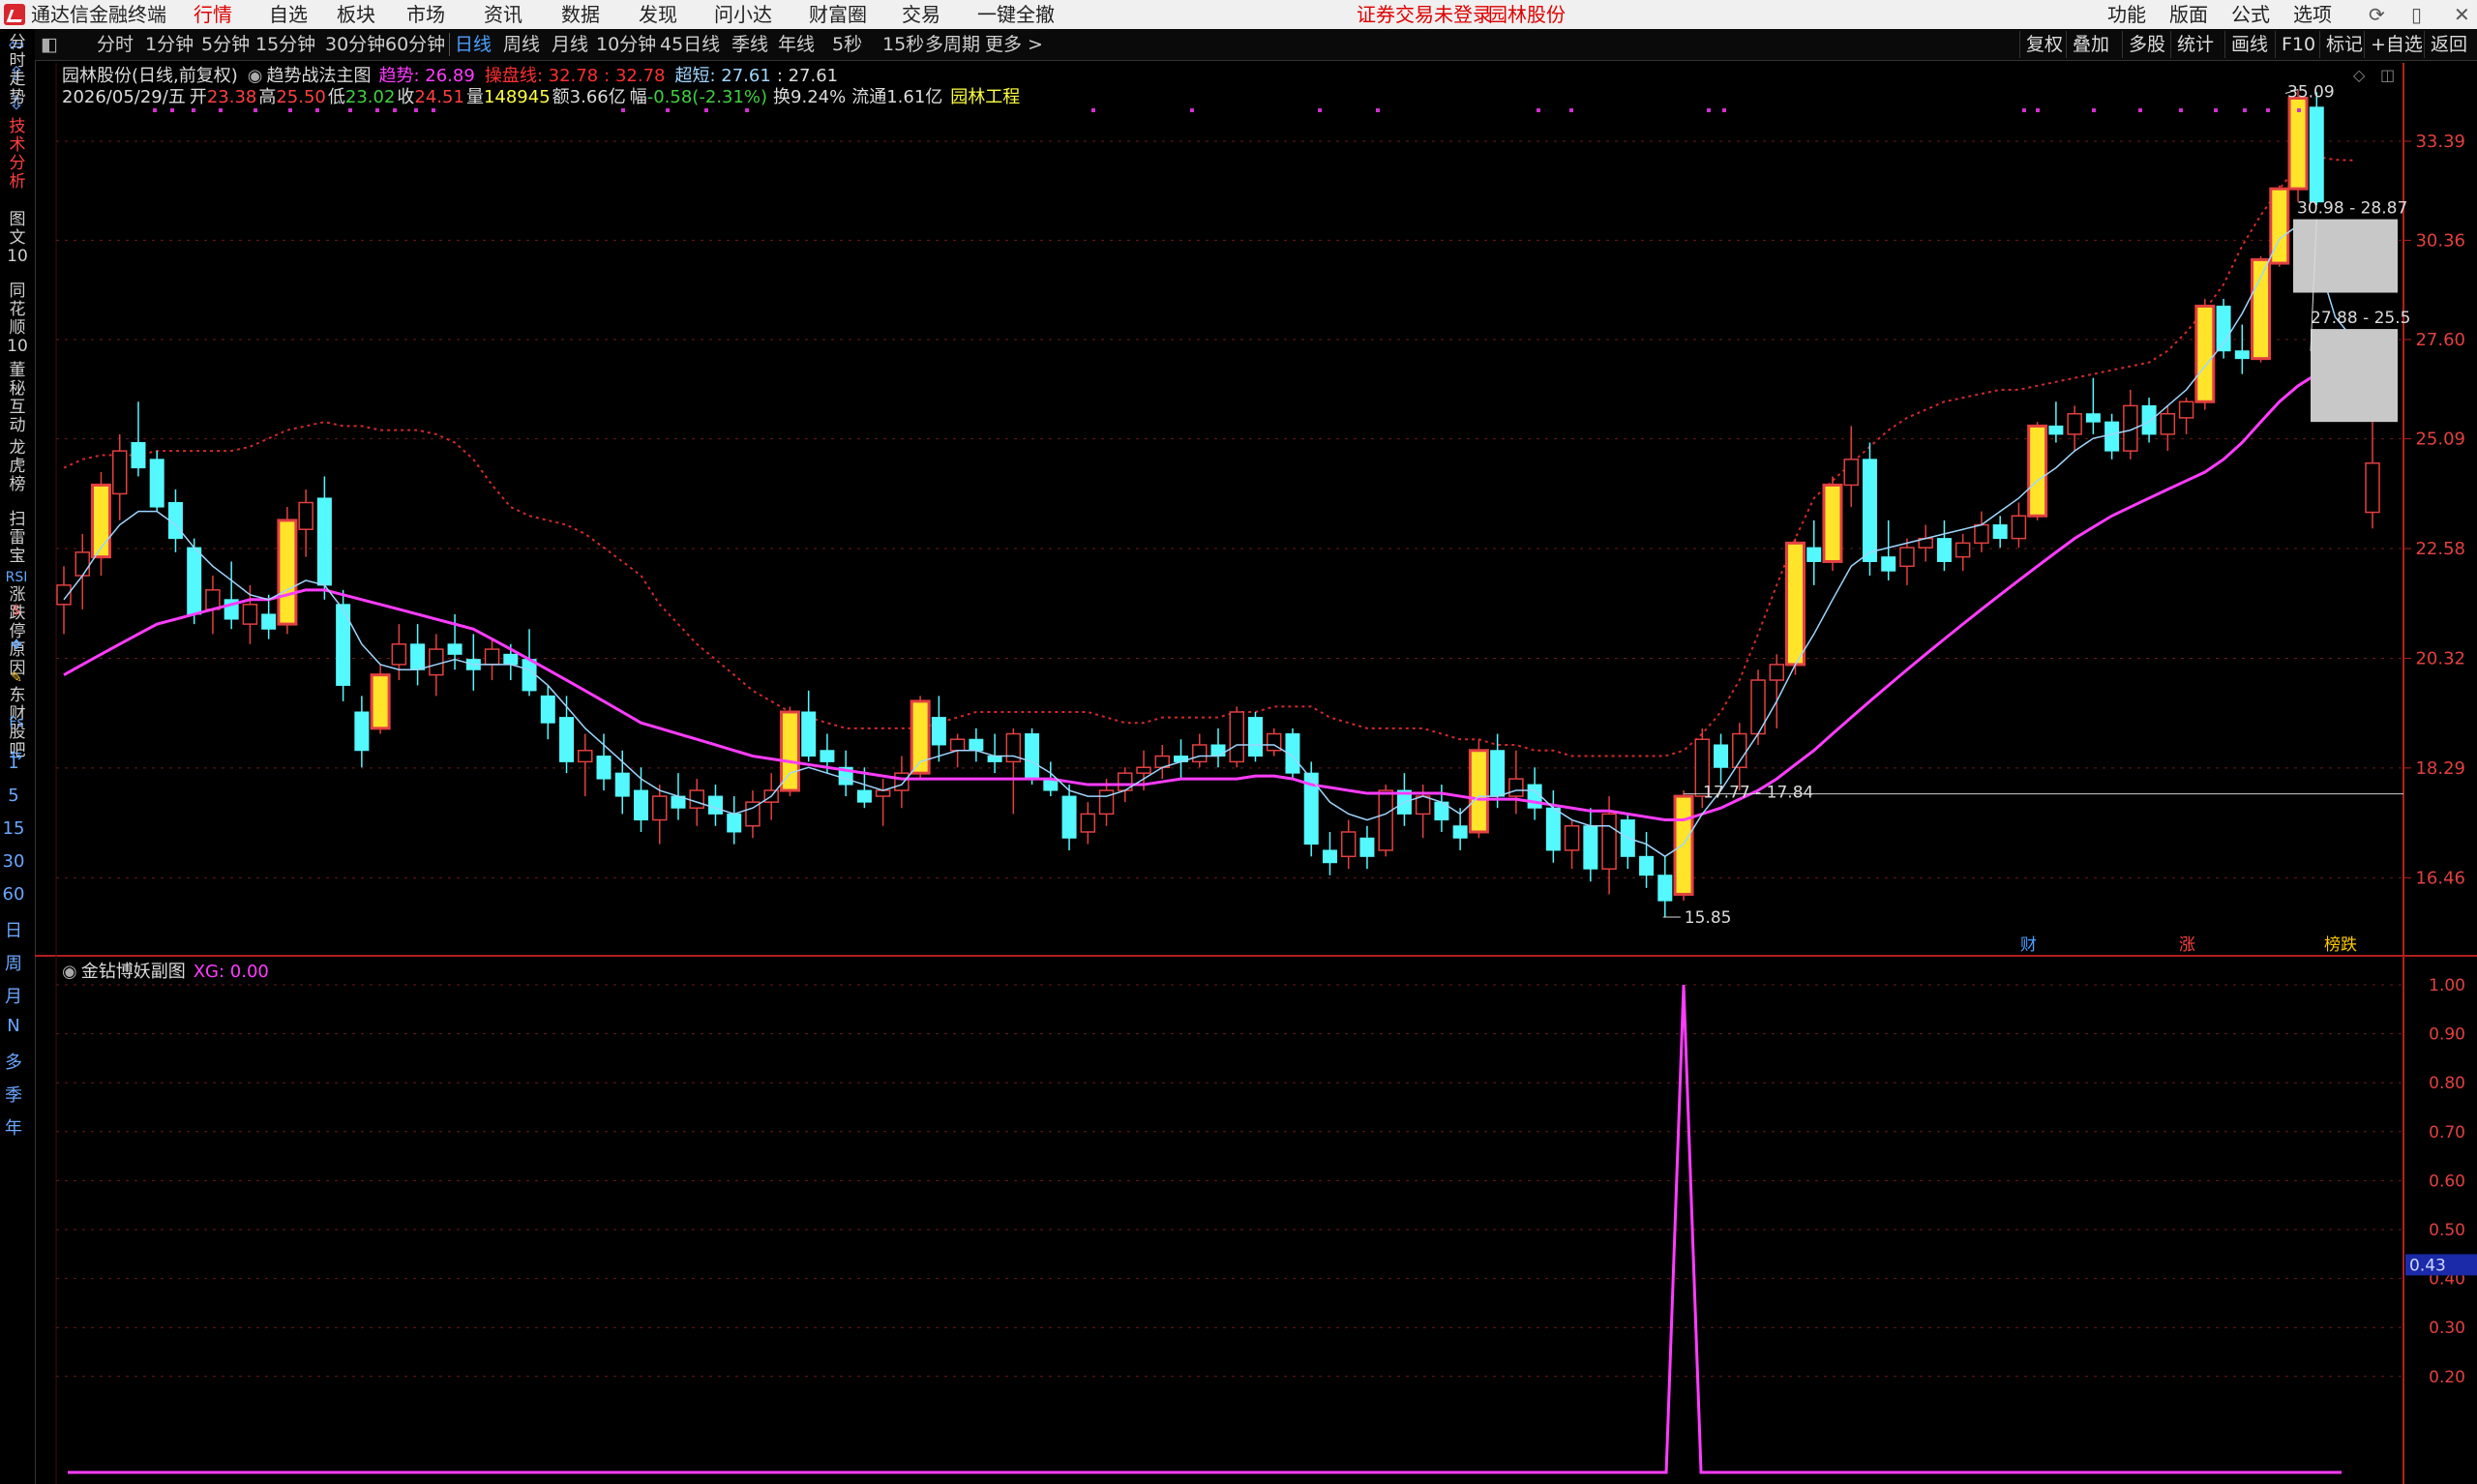 This screenshot has height=1484, width=2477. What do you see at coordinates (2311, 93) in the screenshot?
I see `high-mark-label: 35.09` at bounding box center [2311, 93].